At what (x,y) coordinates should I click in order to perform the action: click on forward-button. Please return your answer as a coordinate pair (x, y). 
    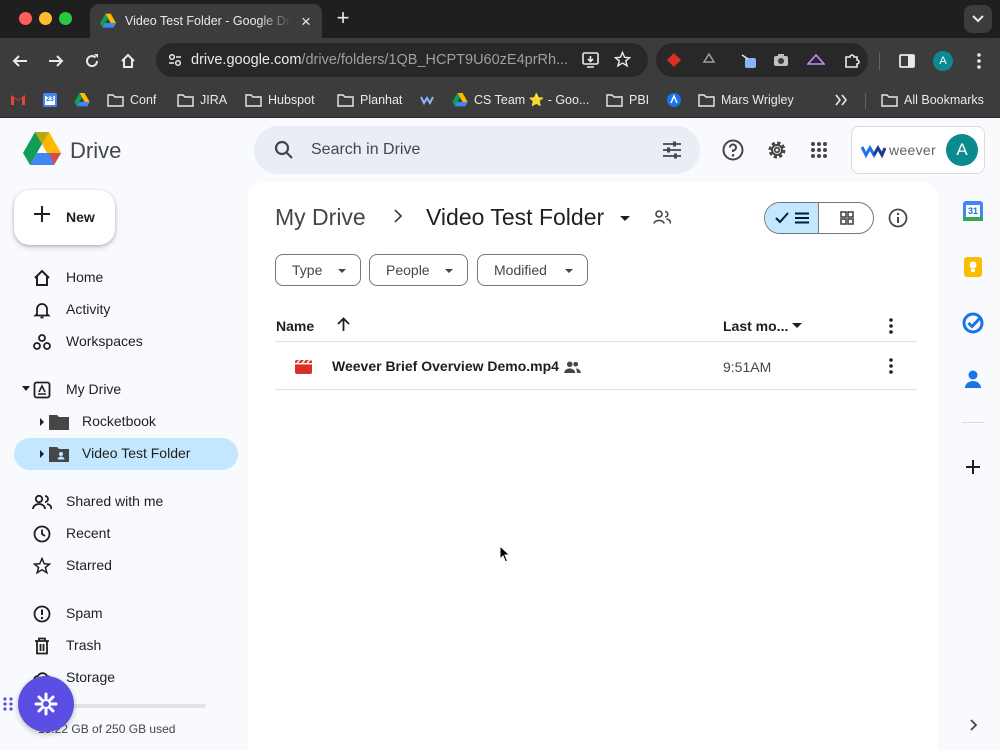
    Looking at the image, I should click on (56, 61).